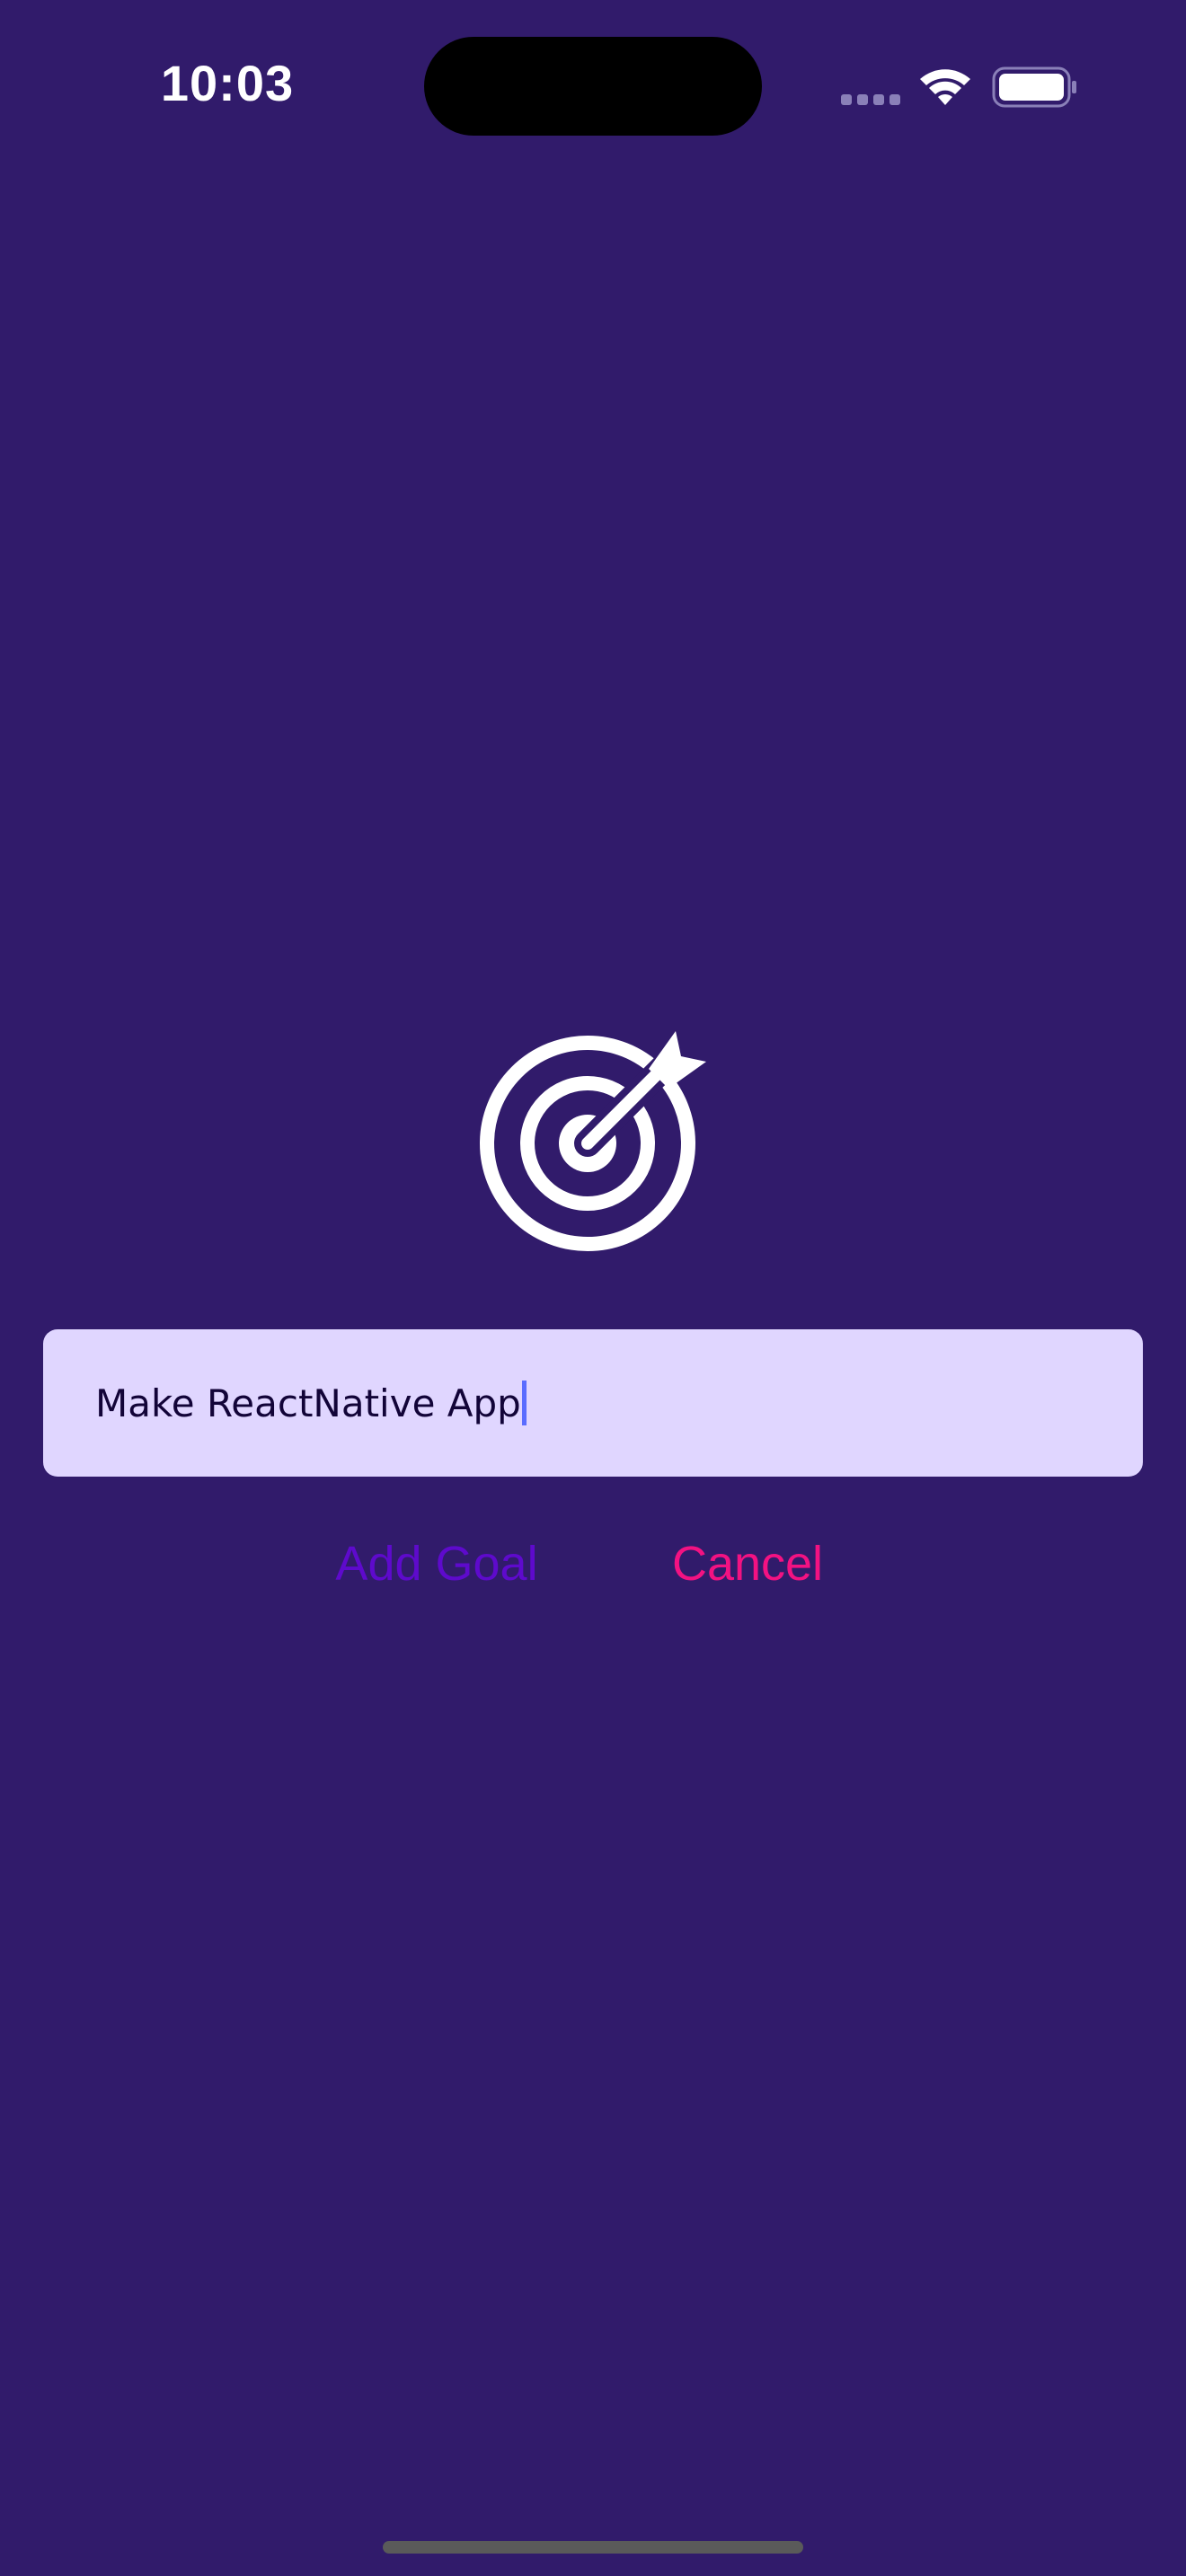  I want to click on target-goal-icon, so click(593, 1141).